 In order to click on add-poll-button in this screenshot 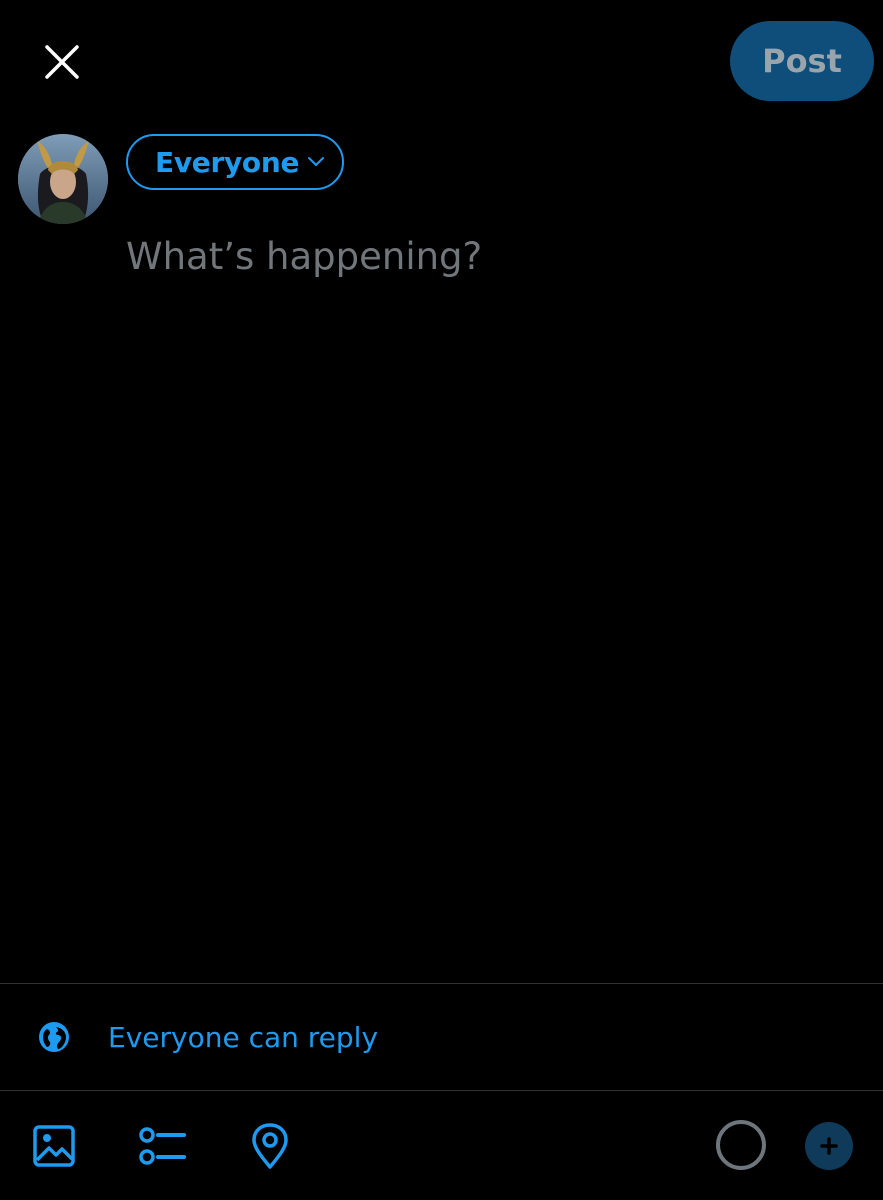, I will do `click(162, 1146)`.